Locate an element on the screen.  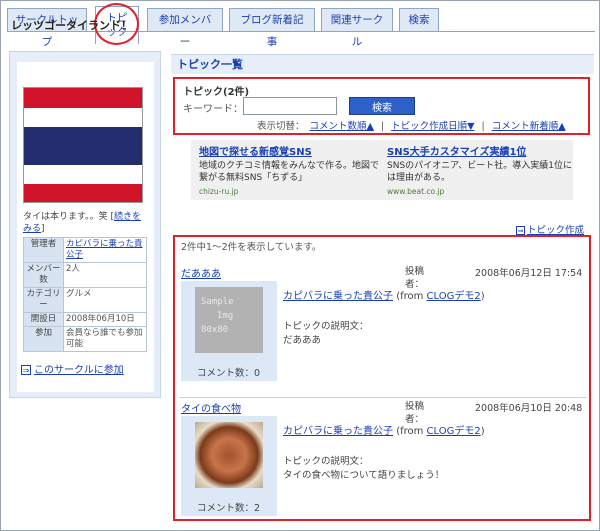
topic-description: だあああ is located at coordinates (302, 340).